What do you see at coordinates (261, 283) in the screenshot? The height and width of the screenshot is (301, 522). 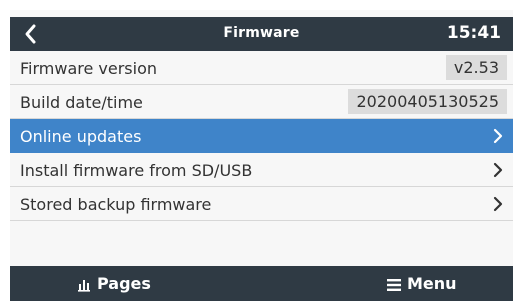 I see `bottom-bar: Pages Menu` at bounding box center [261, 283].